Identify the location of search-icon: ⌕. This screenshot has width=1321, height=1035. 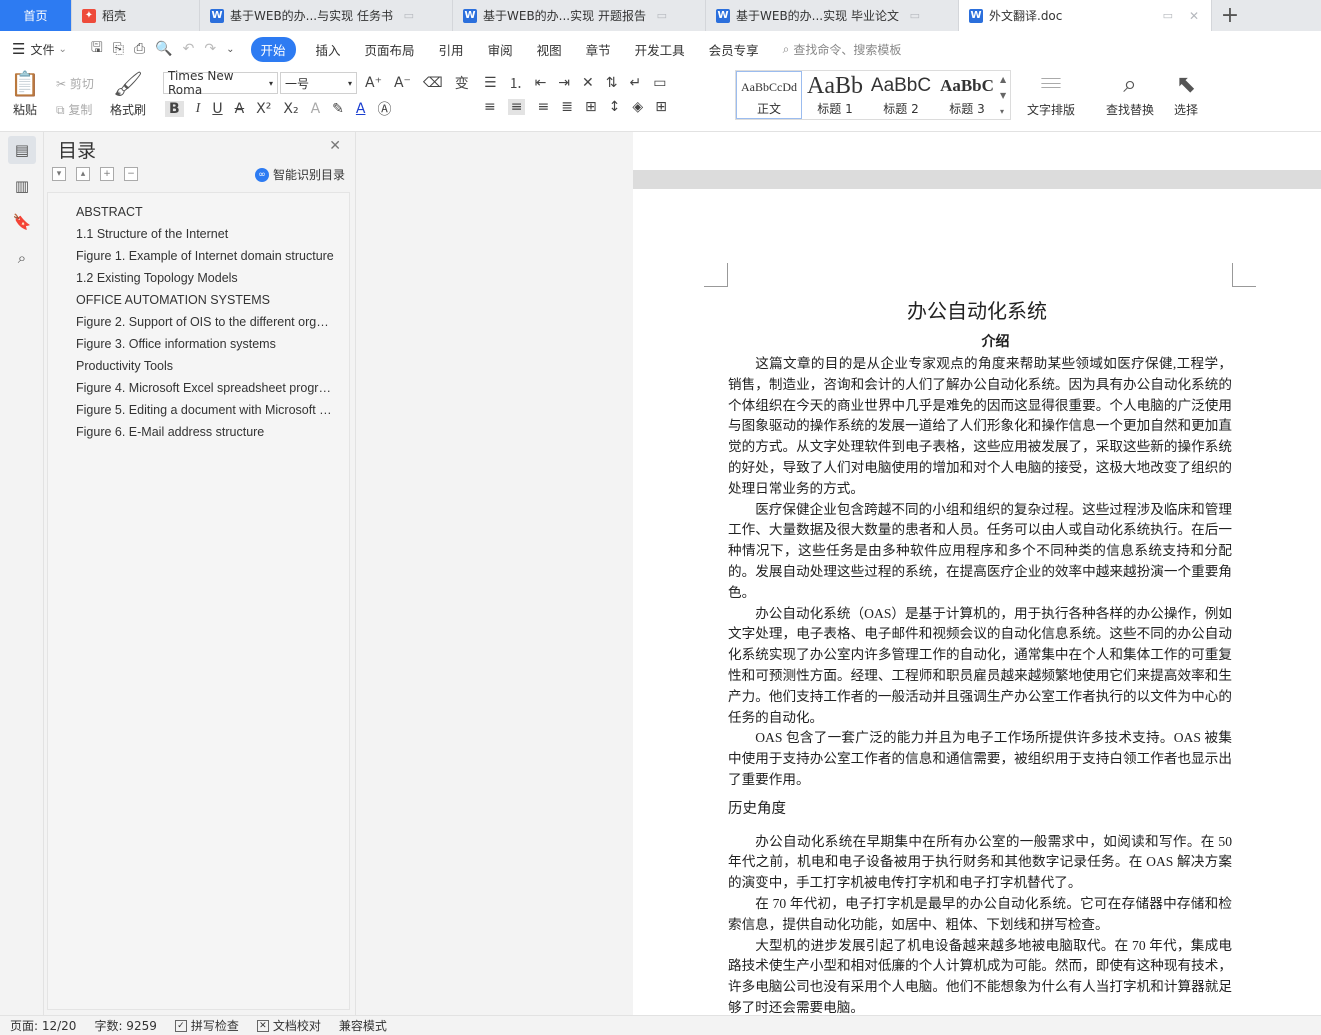
(22, 258).